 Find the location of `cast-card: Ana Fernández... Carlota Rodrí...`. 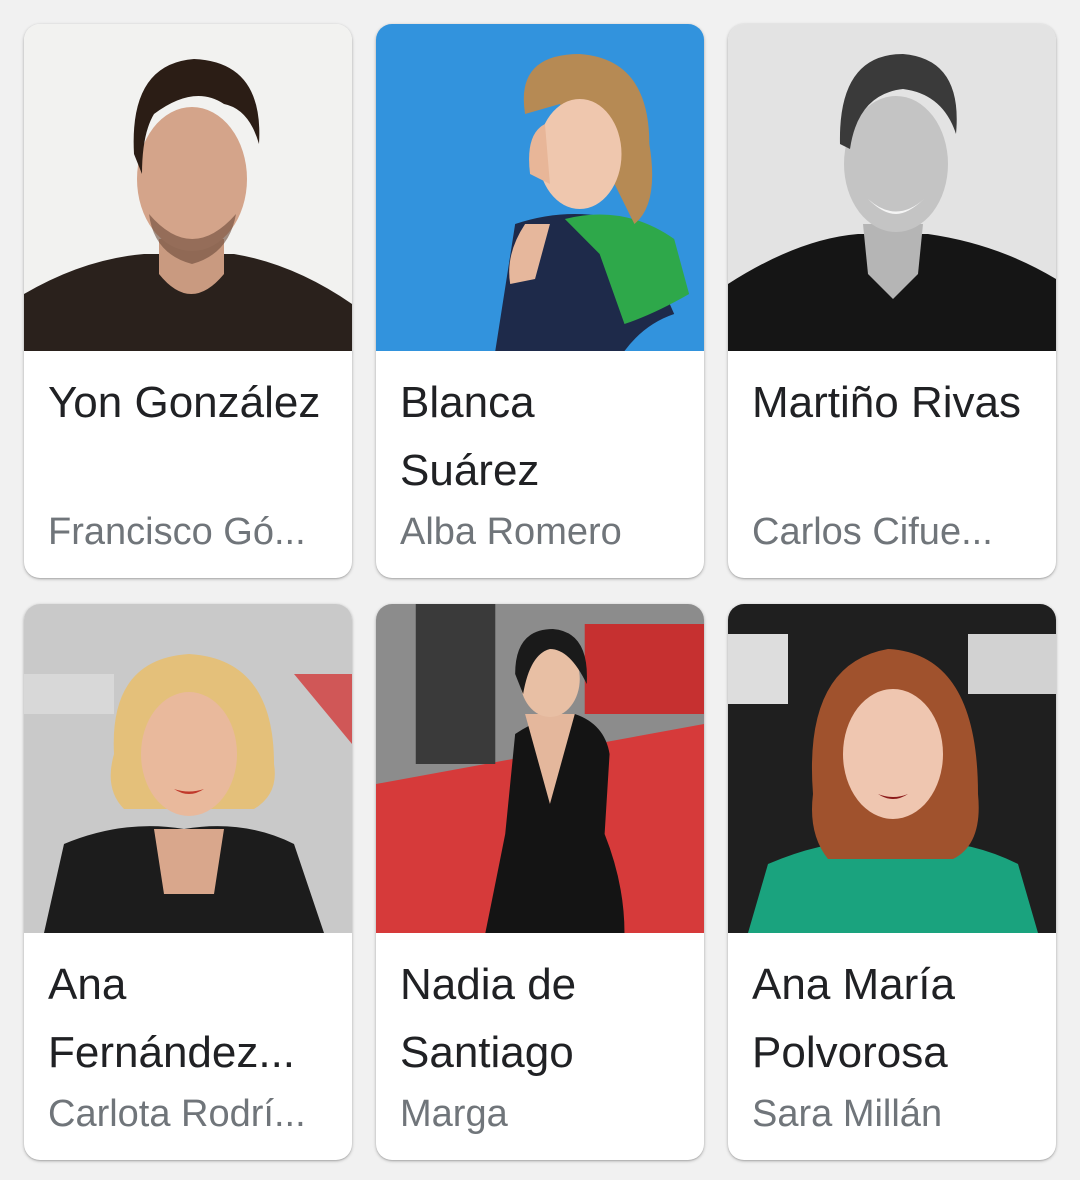

cast-card: Ana Fernández... Carlota Rodrí... is located at coordinates (188, 882).